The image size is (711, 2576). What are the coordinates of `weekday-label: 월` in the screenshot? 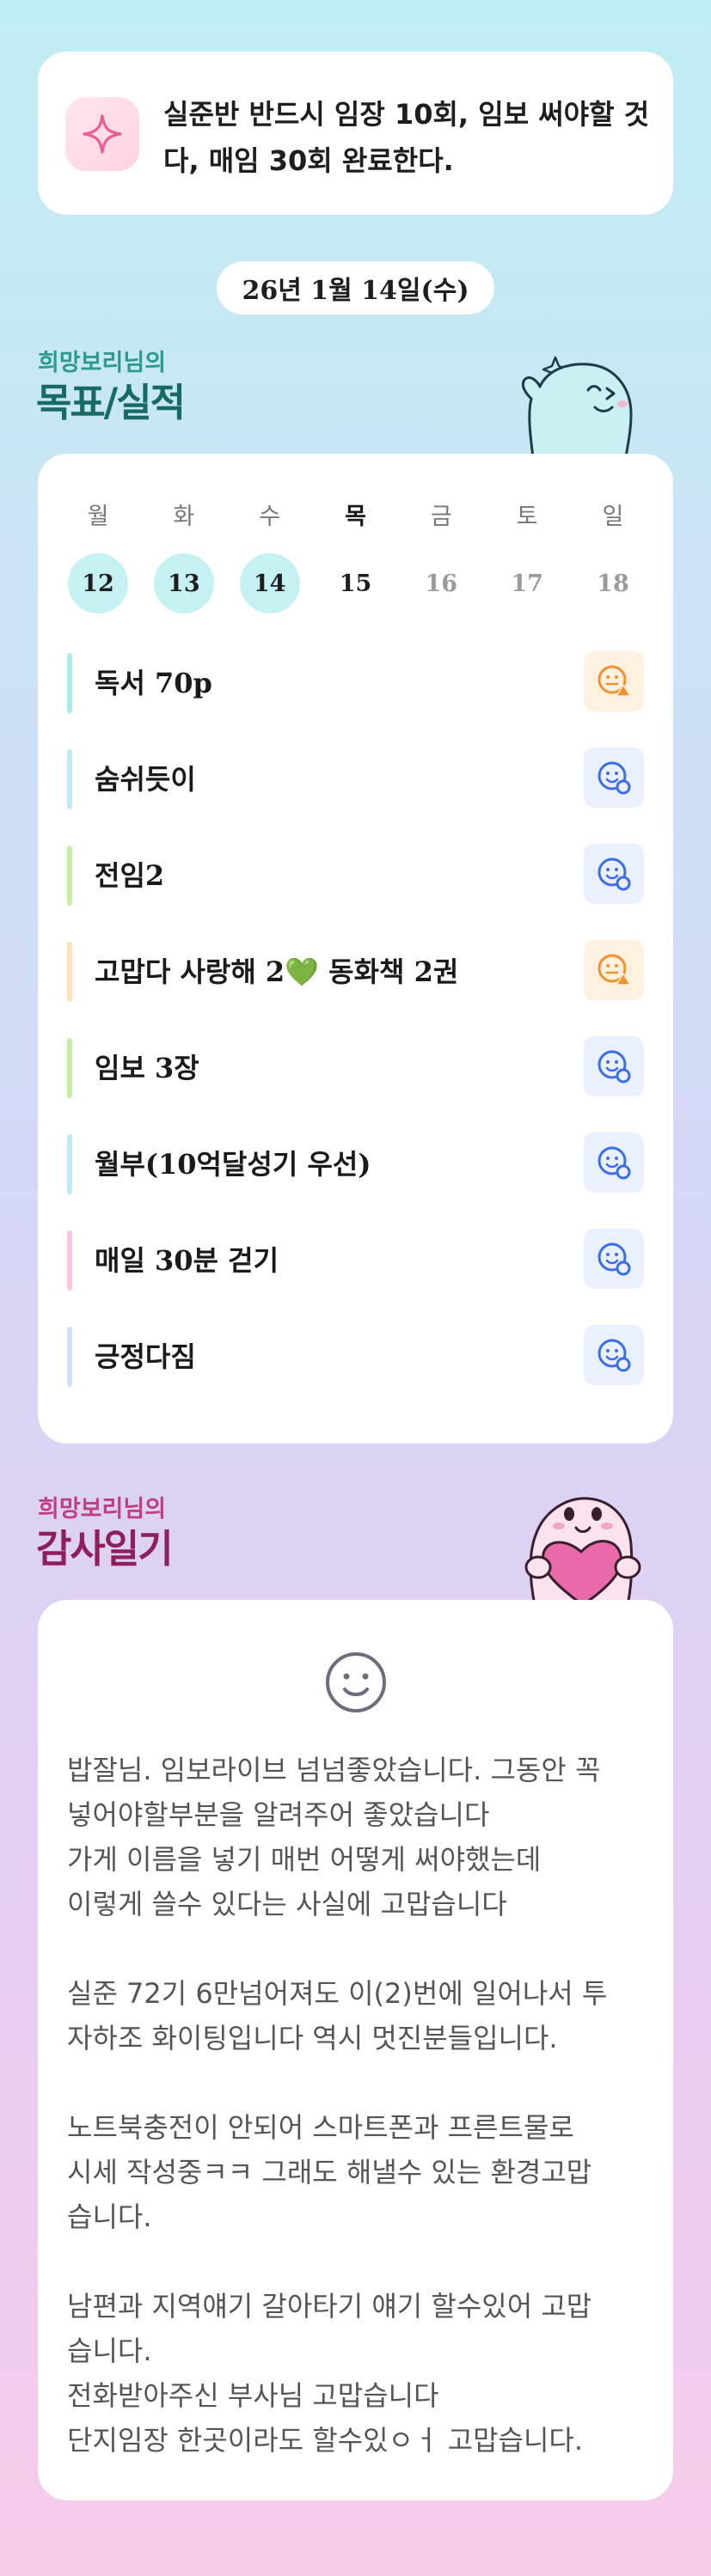 It's located at (98, 517).